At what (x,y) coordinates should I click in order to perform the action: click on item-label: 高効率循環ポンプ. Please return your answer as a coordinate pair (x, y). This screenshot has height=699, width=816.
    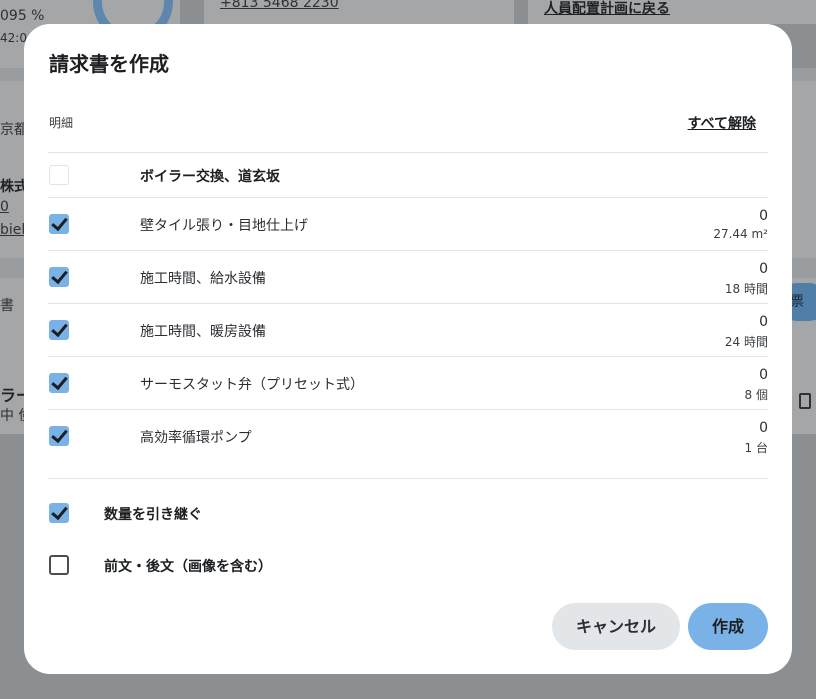
    Looking at the image, I should click on (196, 438).